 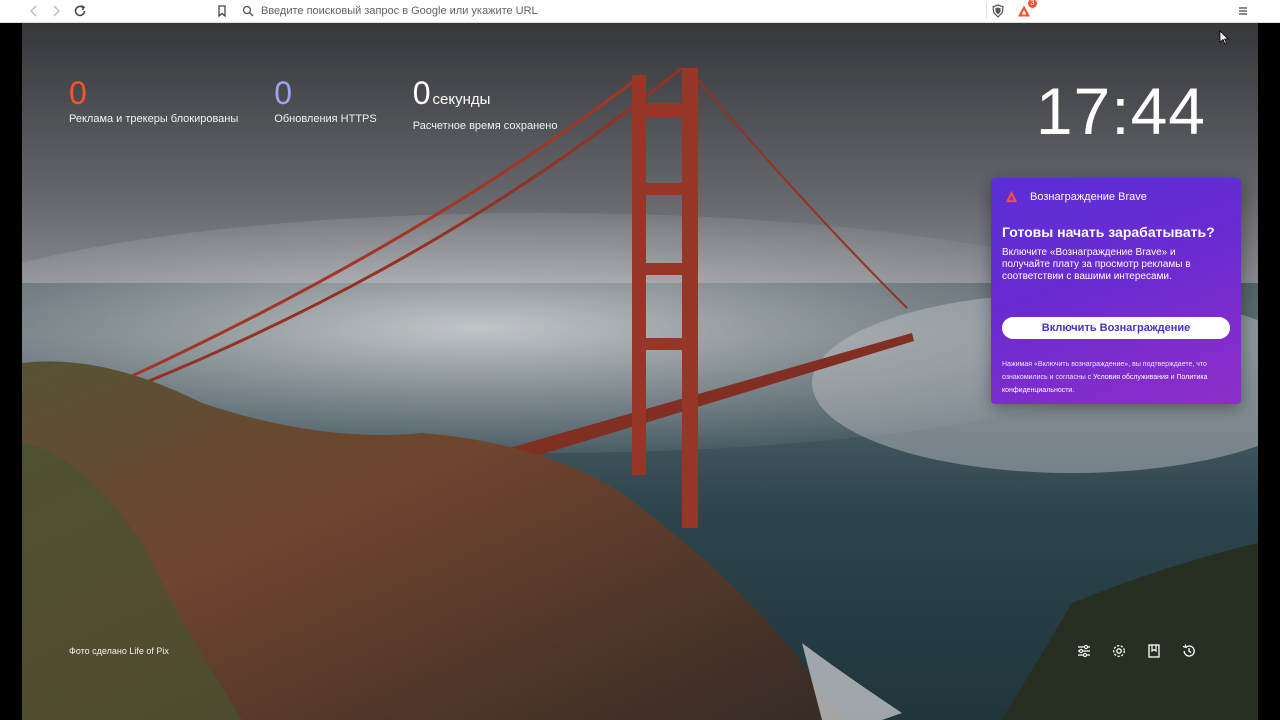 I want to click on bookmark-icon, so click(x=222, y=11).